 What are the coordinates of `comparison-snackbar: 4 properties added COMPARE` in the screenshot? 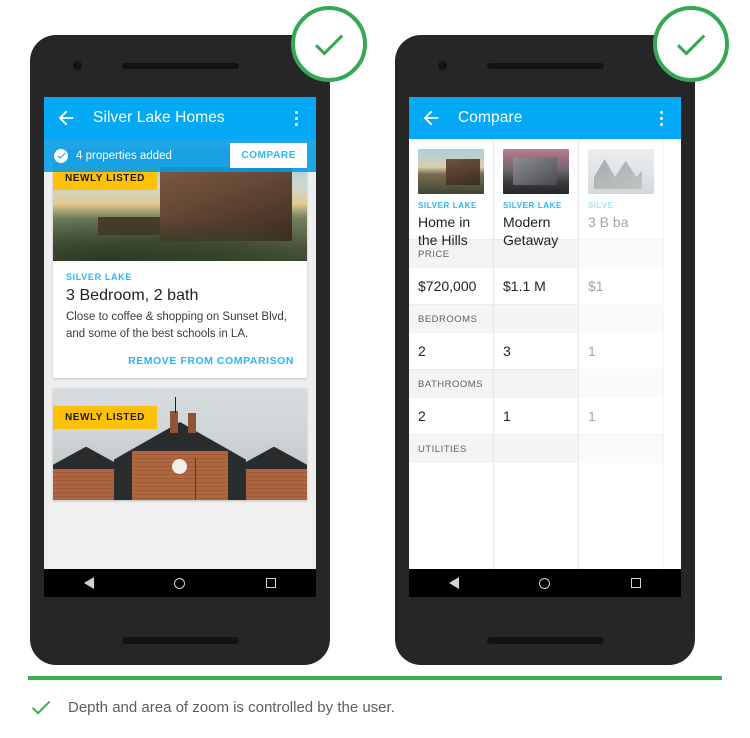 It's located at (180, 155).